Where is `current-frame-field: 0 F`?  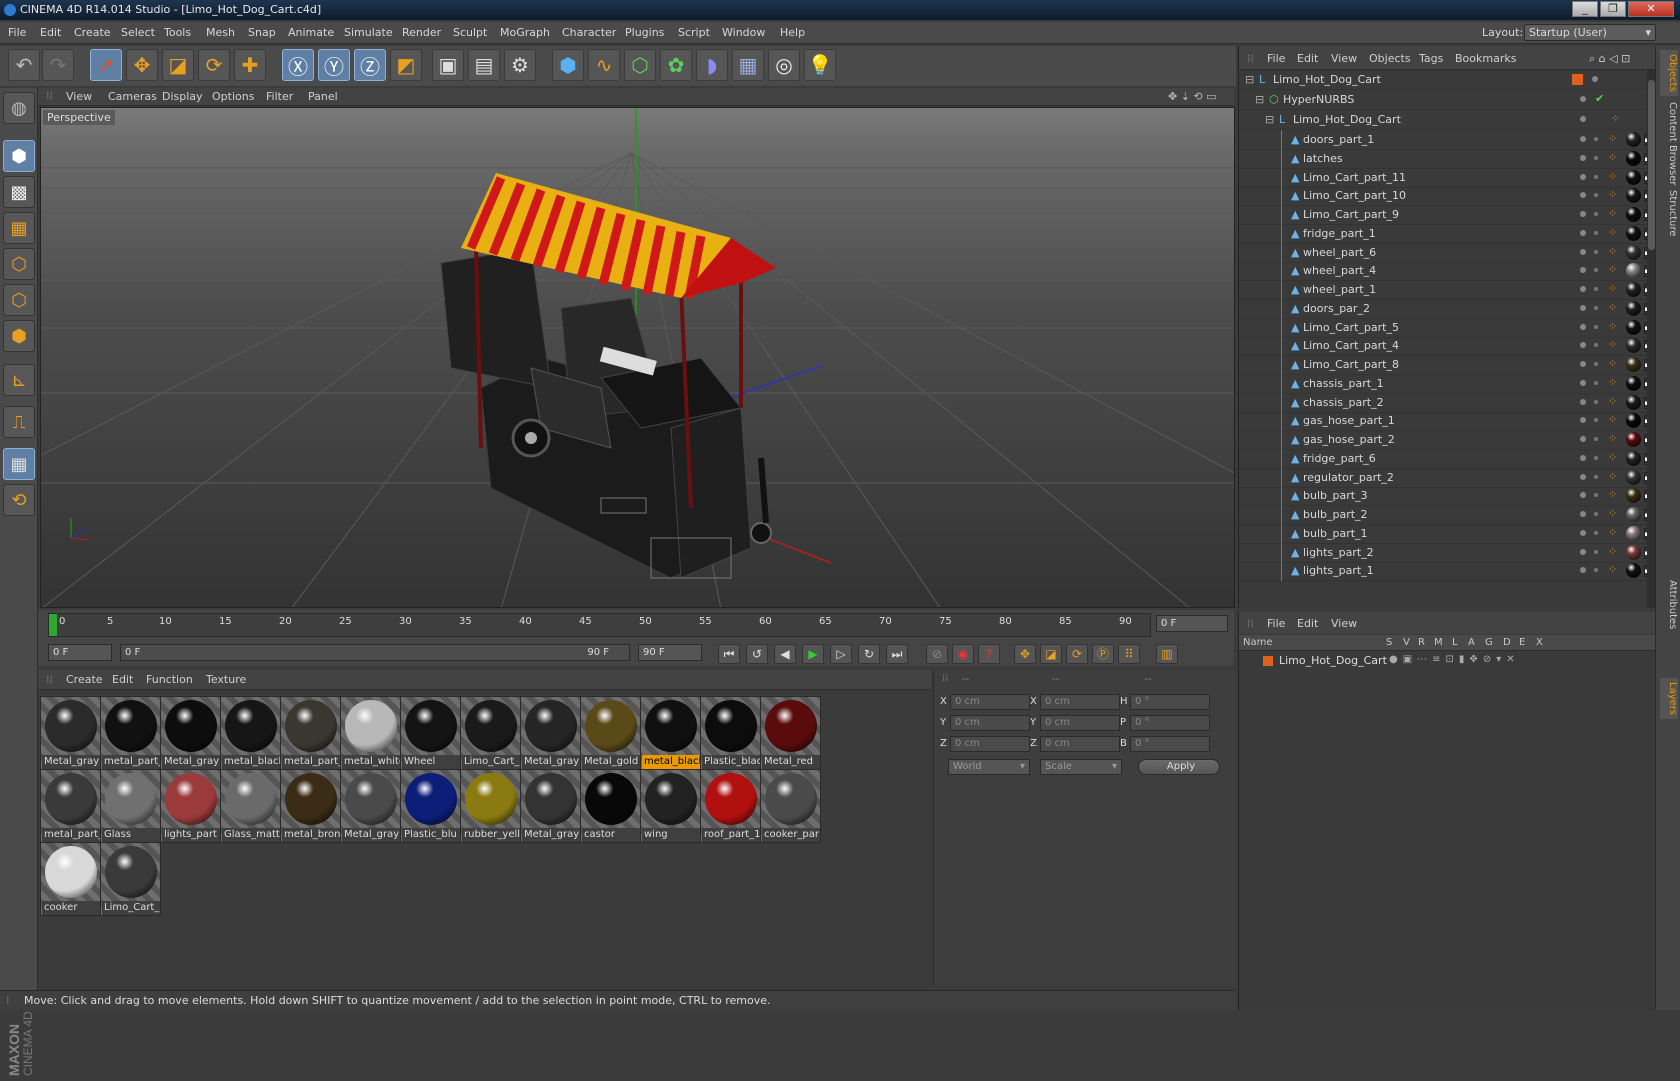 current-frame-field: 0 F is located at coordinates (1192, 623).